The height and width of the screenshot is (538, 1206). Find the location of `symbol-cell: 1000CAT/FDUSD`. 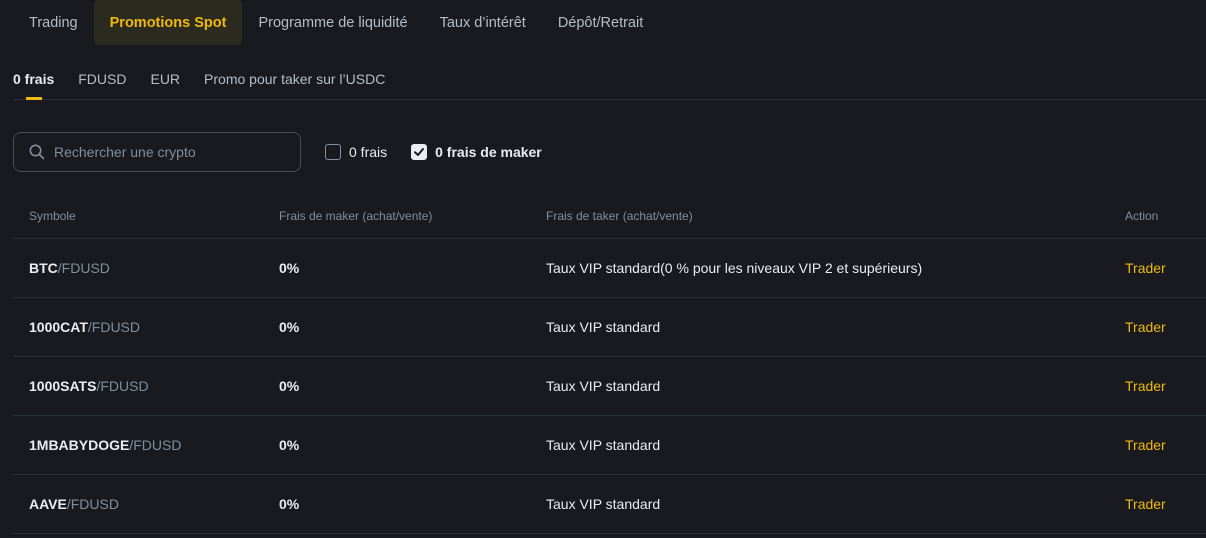

symbol-cell: 1000CAT/FDUSD is located at coordinates (146, 327).